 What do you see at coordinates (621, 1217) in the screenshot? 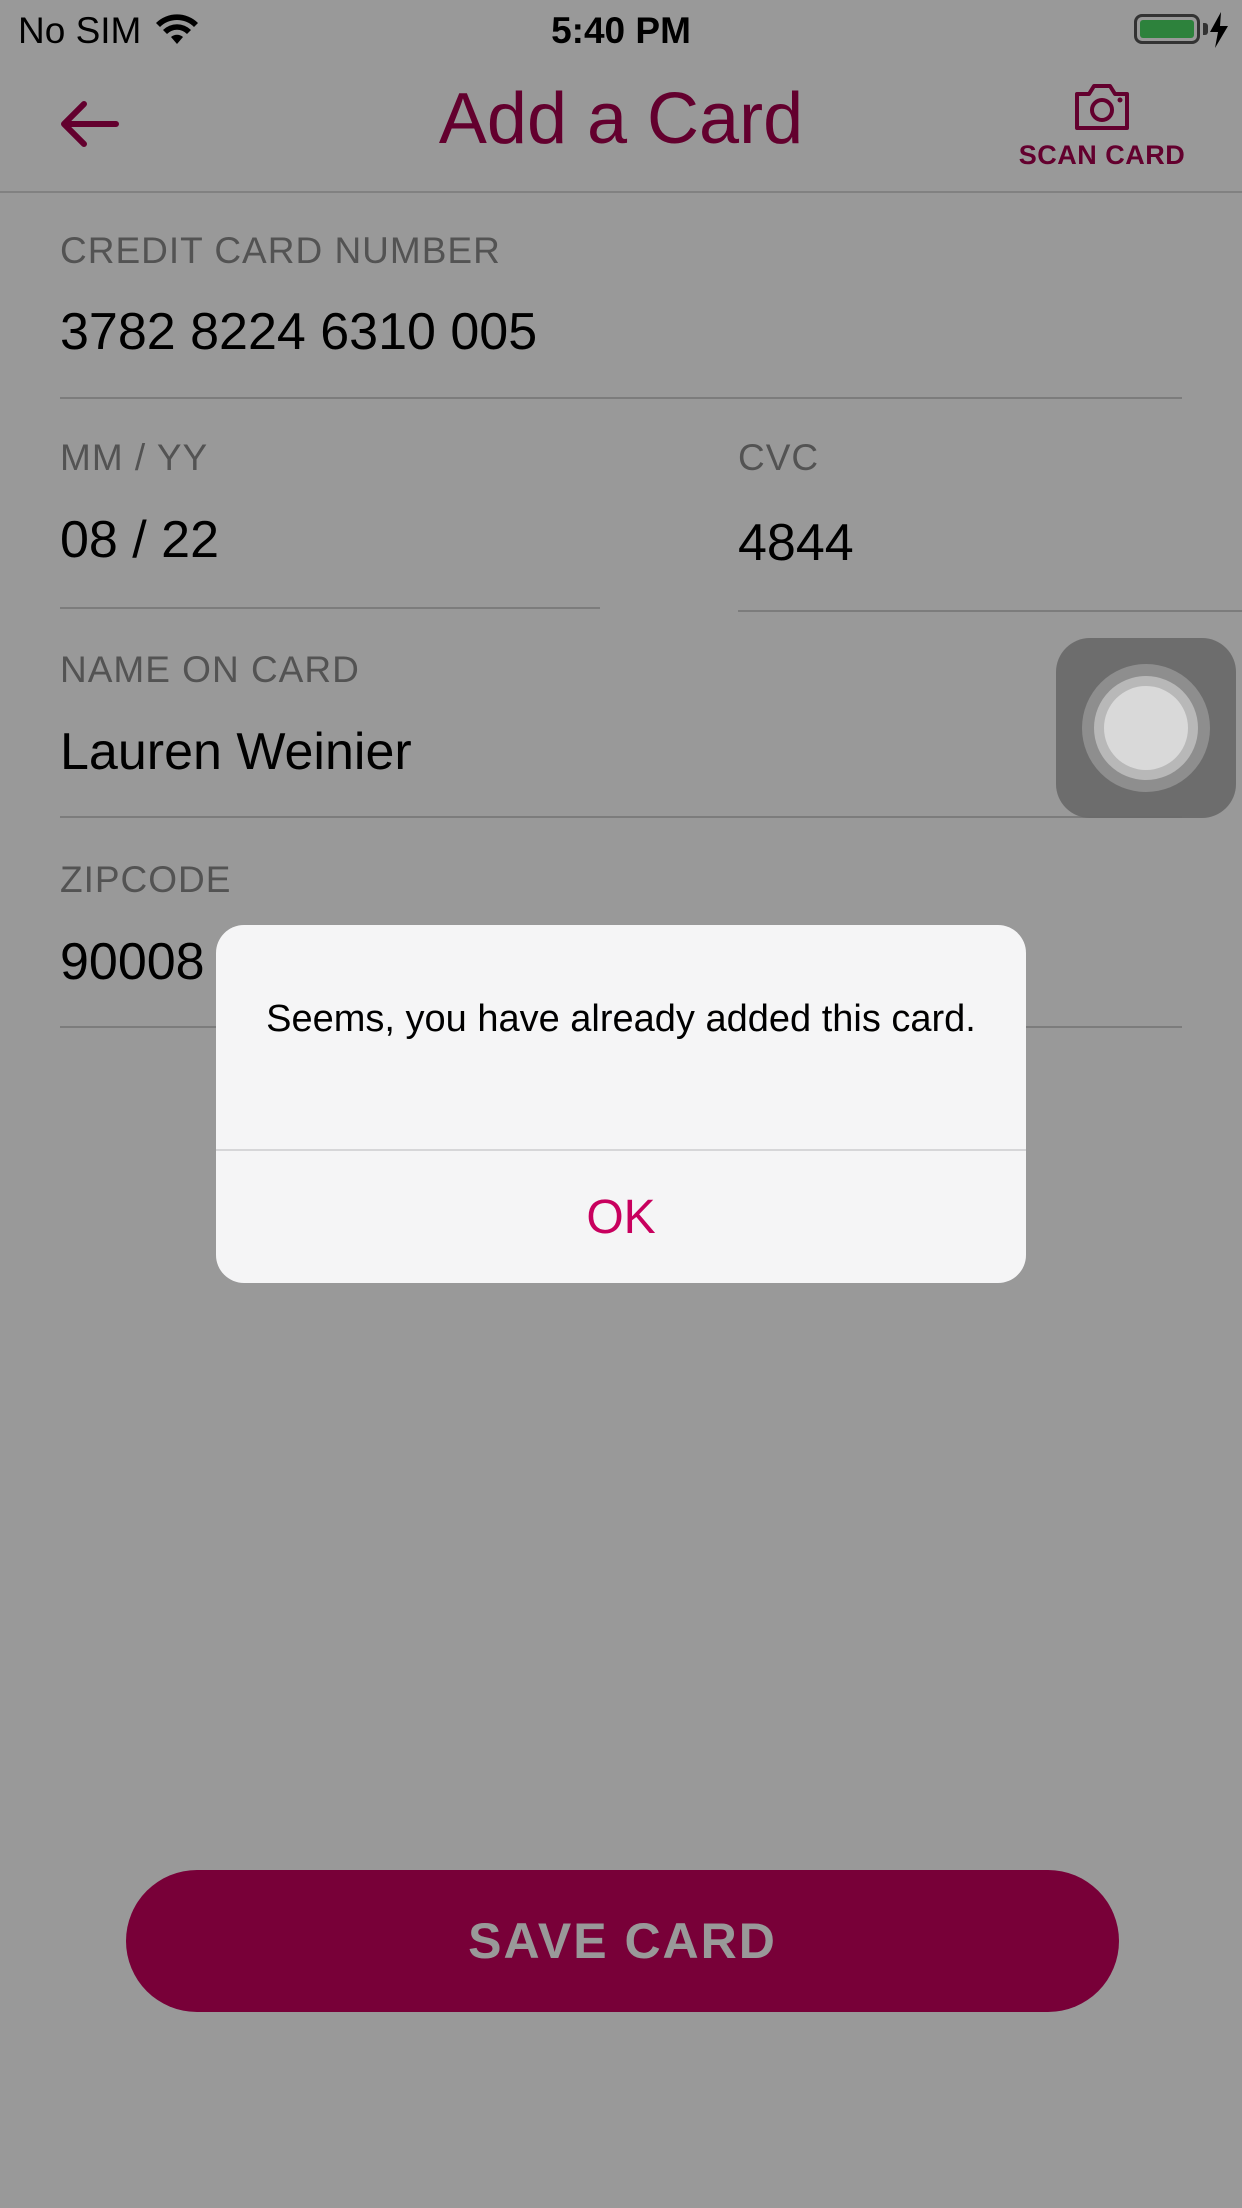
I see `alert-ok-button: OK` at bounding box center [621, 1217].